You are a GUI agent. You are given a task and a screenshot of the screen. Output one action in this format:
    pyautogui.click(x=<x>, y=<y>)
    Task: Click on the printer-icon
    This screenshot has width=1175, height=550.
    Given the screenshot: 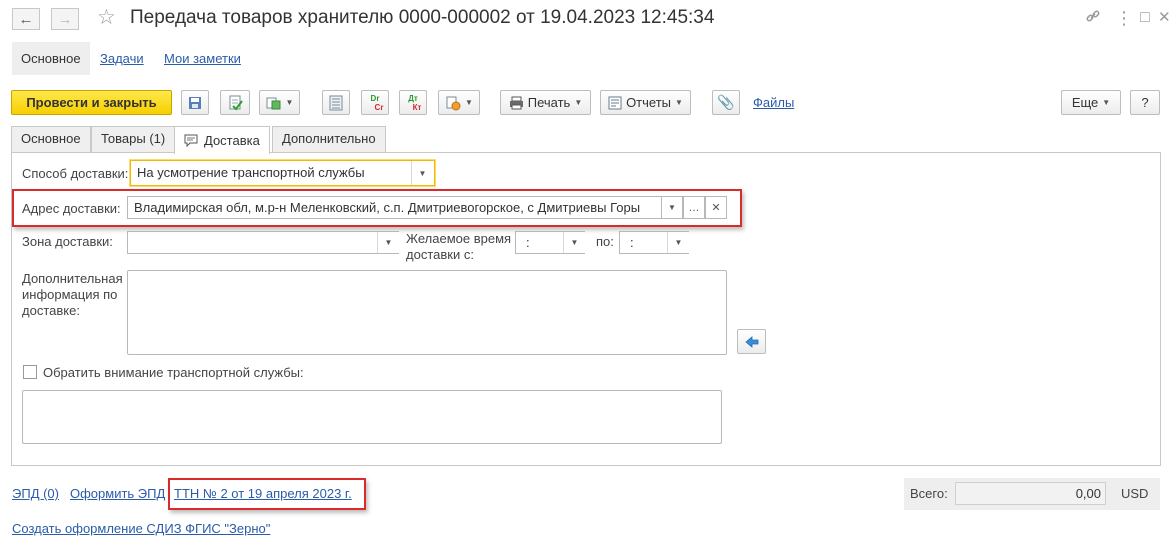 What is the action you would take?
    pyautogui.click(x=516, y=102)
    